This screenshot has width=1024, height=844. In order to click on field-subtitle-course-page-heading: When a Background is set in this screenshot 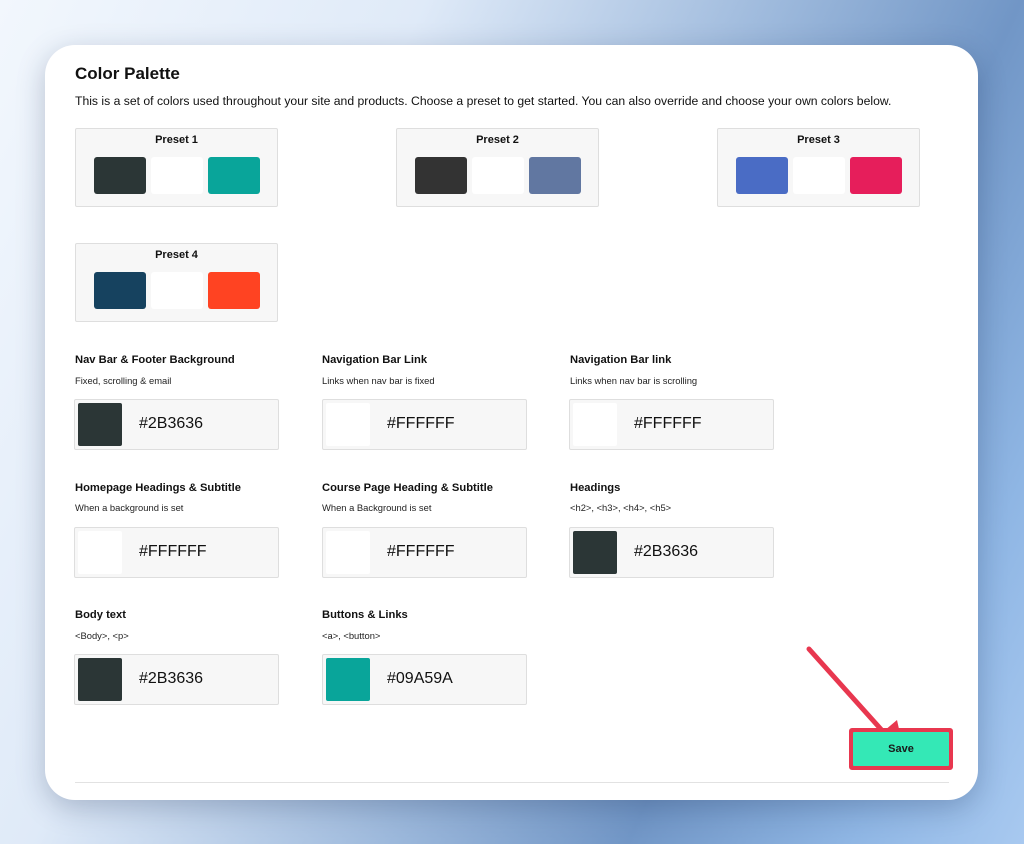, I will do `click(377, 507)`.